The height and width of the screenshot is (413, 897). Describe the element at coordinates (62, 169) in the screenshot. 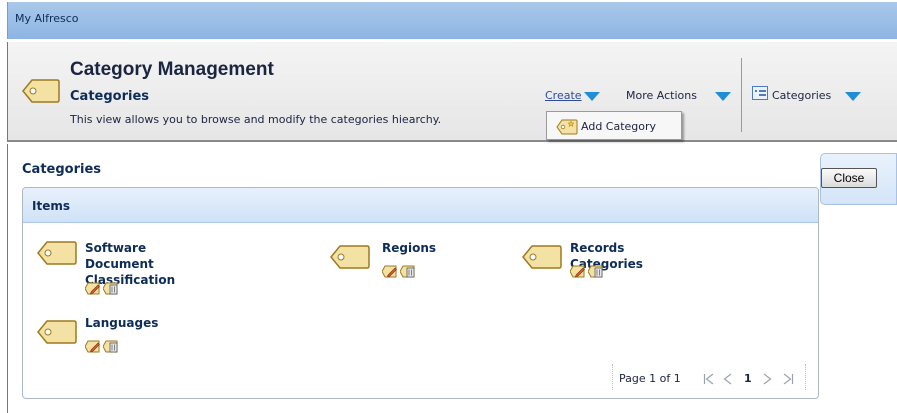

I see `content-title: Categories` at that location.